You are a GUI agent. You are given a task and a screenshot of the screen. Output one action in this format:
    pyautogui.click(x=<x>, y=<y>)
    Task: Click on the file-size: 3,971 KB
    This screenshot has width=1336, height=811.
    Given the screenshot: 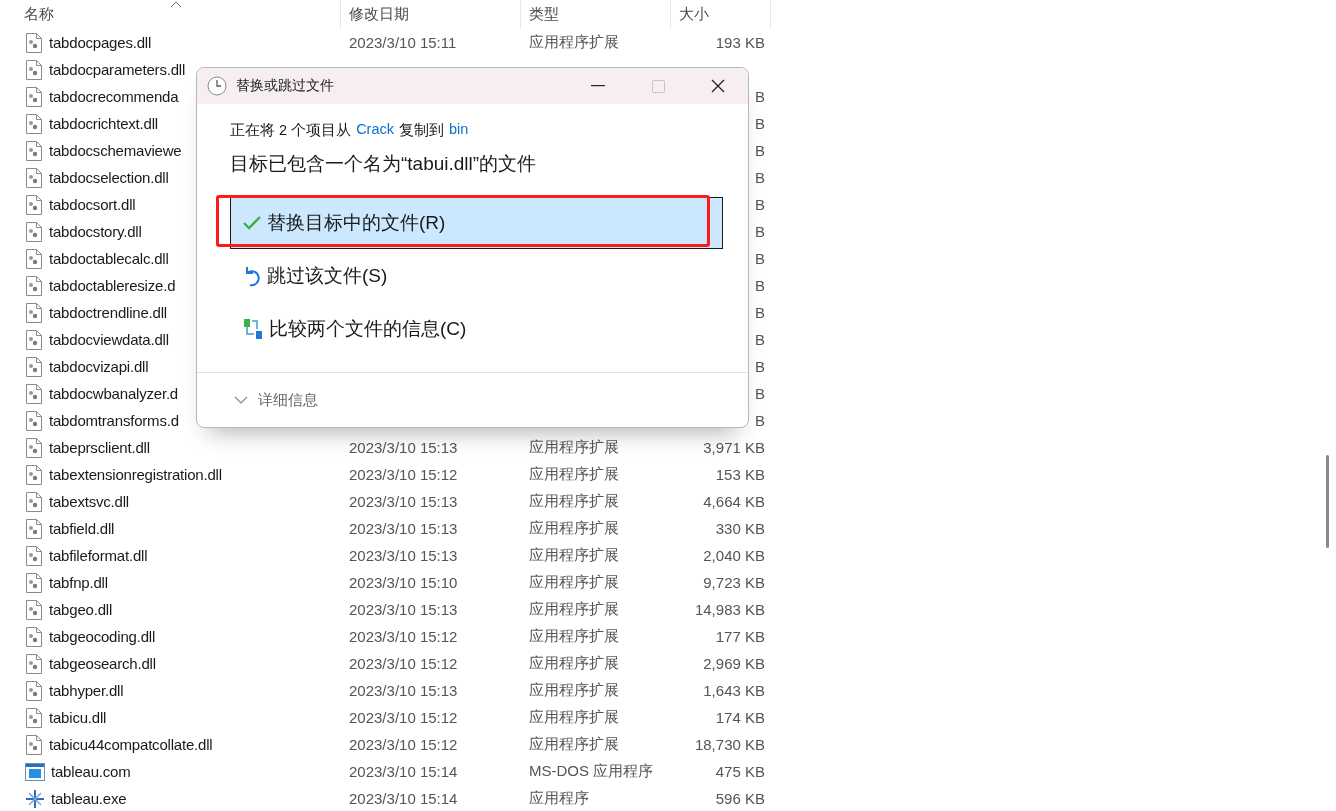 What is the action you would take?
    pyautogui.click(x=734, y=447)
    